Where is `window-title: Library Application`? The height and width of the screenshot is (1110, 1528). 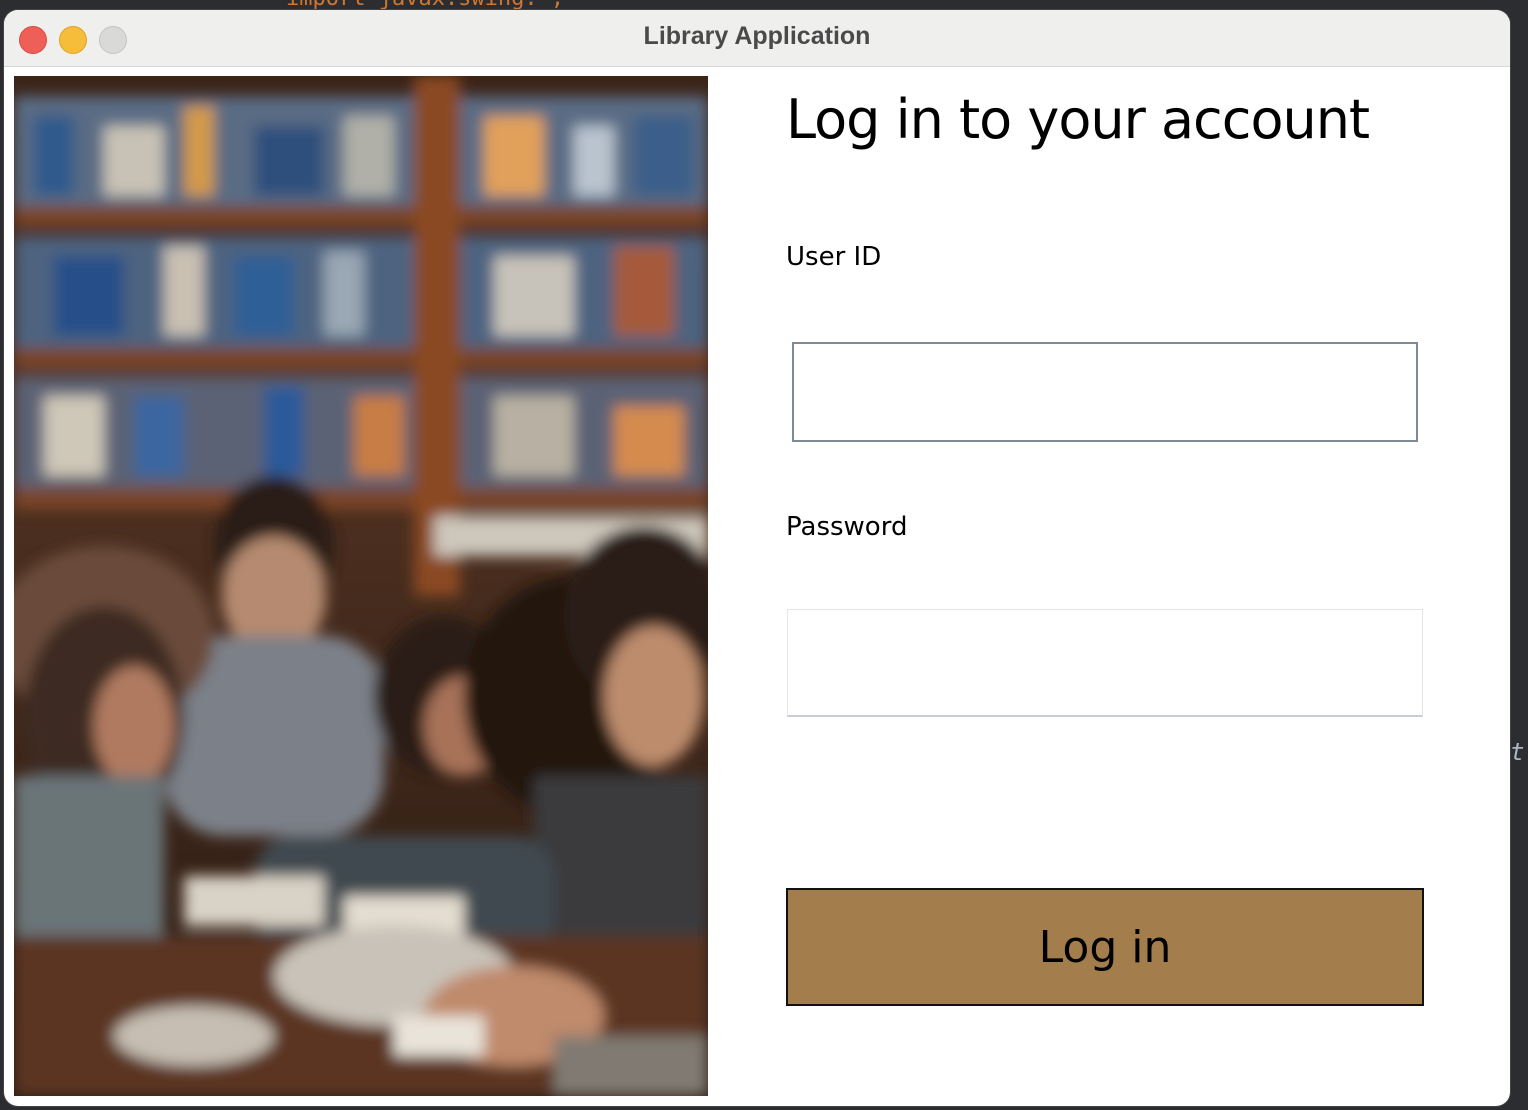 window-title: Library Application is located at coordinates (757, 36).